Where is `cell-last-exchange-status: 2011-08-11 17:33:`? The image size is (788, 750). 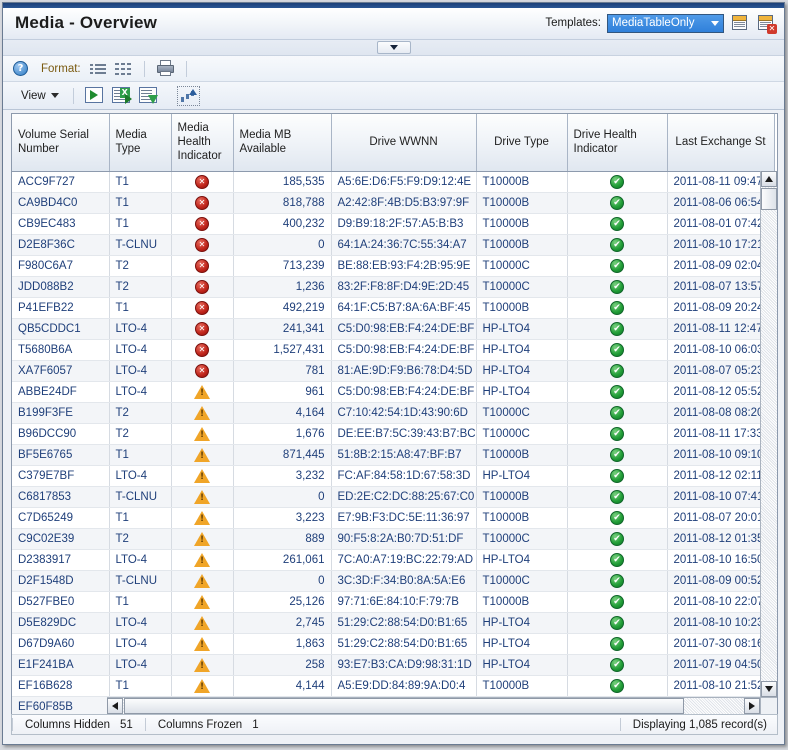
cell-last-exchange-status: 2011-08-11 17:33: is located at coordinates (721, 434).